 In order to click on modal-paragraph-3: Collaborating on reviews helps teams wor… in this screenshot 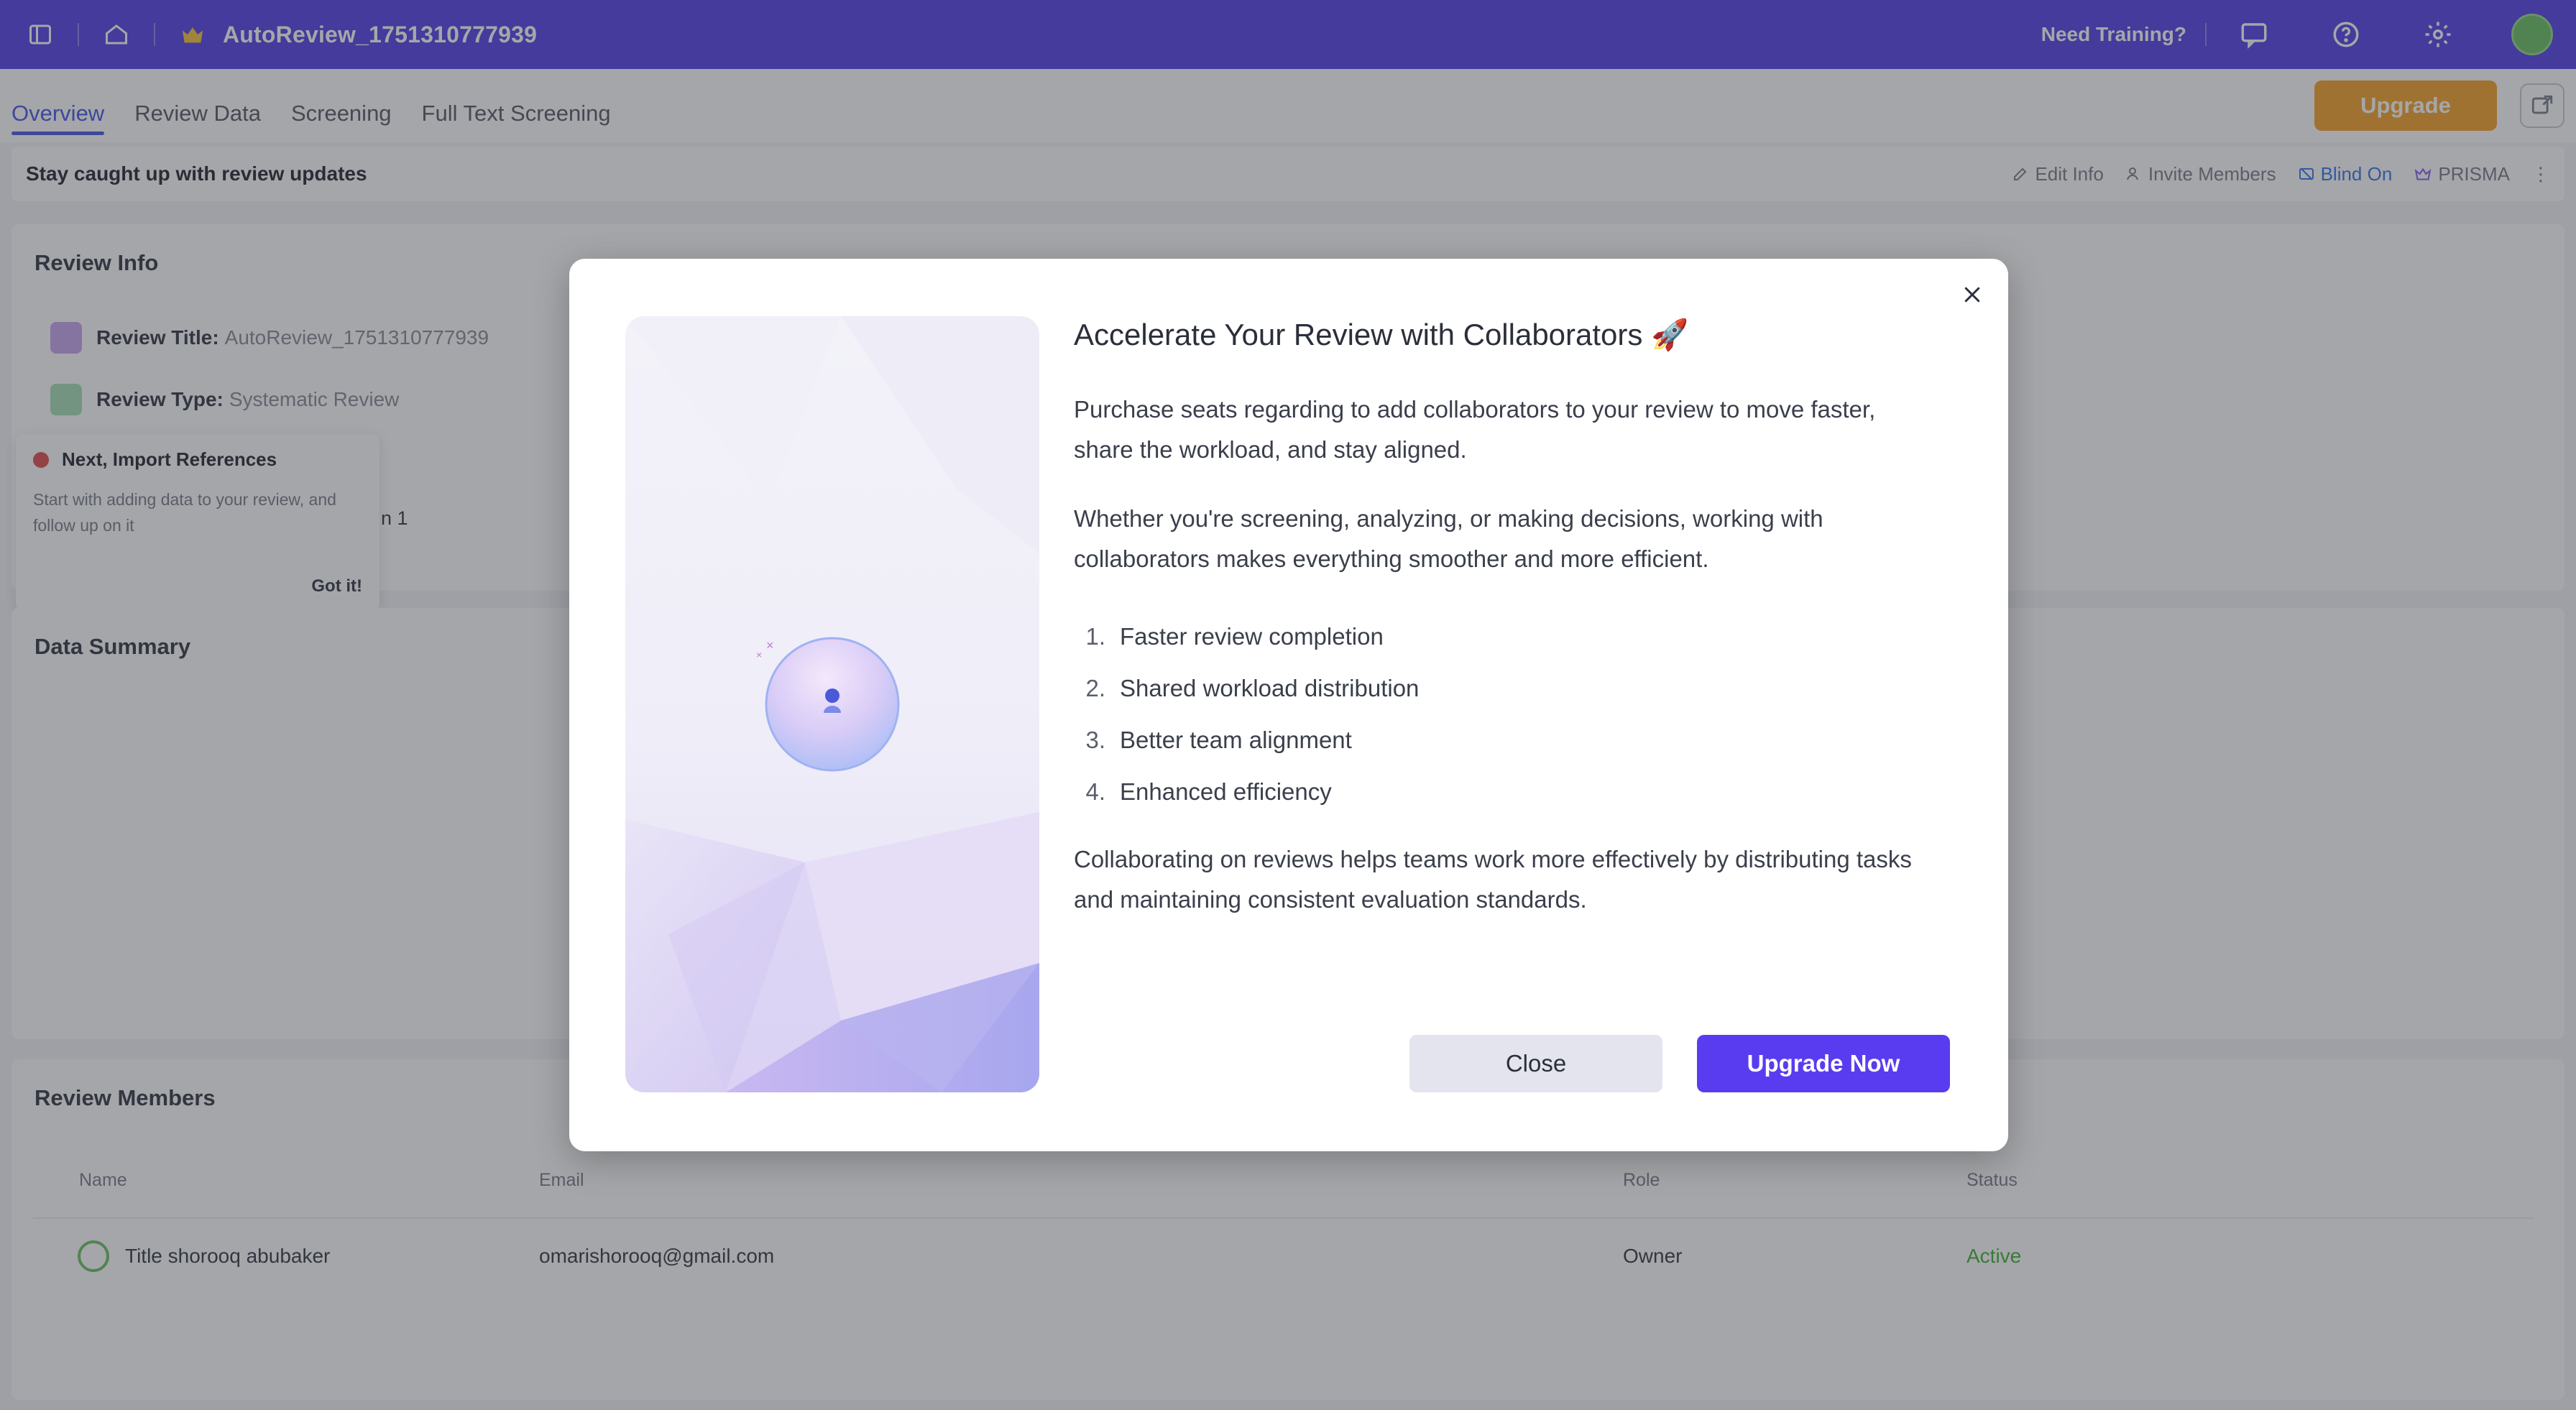, I will do `click(1493, 879)`.